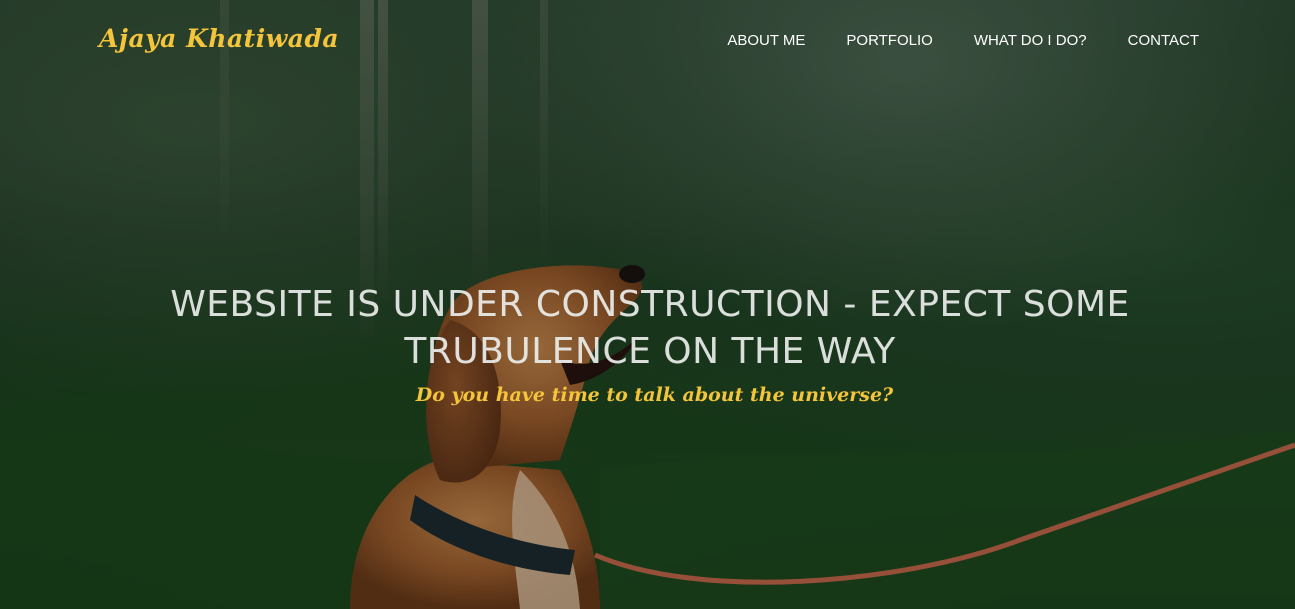 The width and height of the screenshot is (1295, 609). Describe the element at coordinates (766, 40) in the screenshot. I see `nav-about-me: ABOUT ME` at that location.